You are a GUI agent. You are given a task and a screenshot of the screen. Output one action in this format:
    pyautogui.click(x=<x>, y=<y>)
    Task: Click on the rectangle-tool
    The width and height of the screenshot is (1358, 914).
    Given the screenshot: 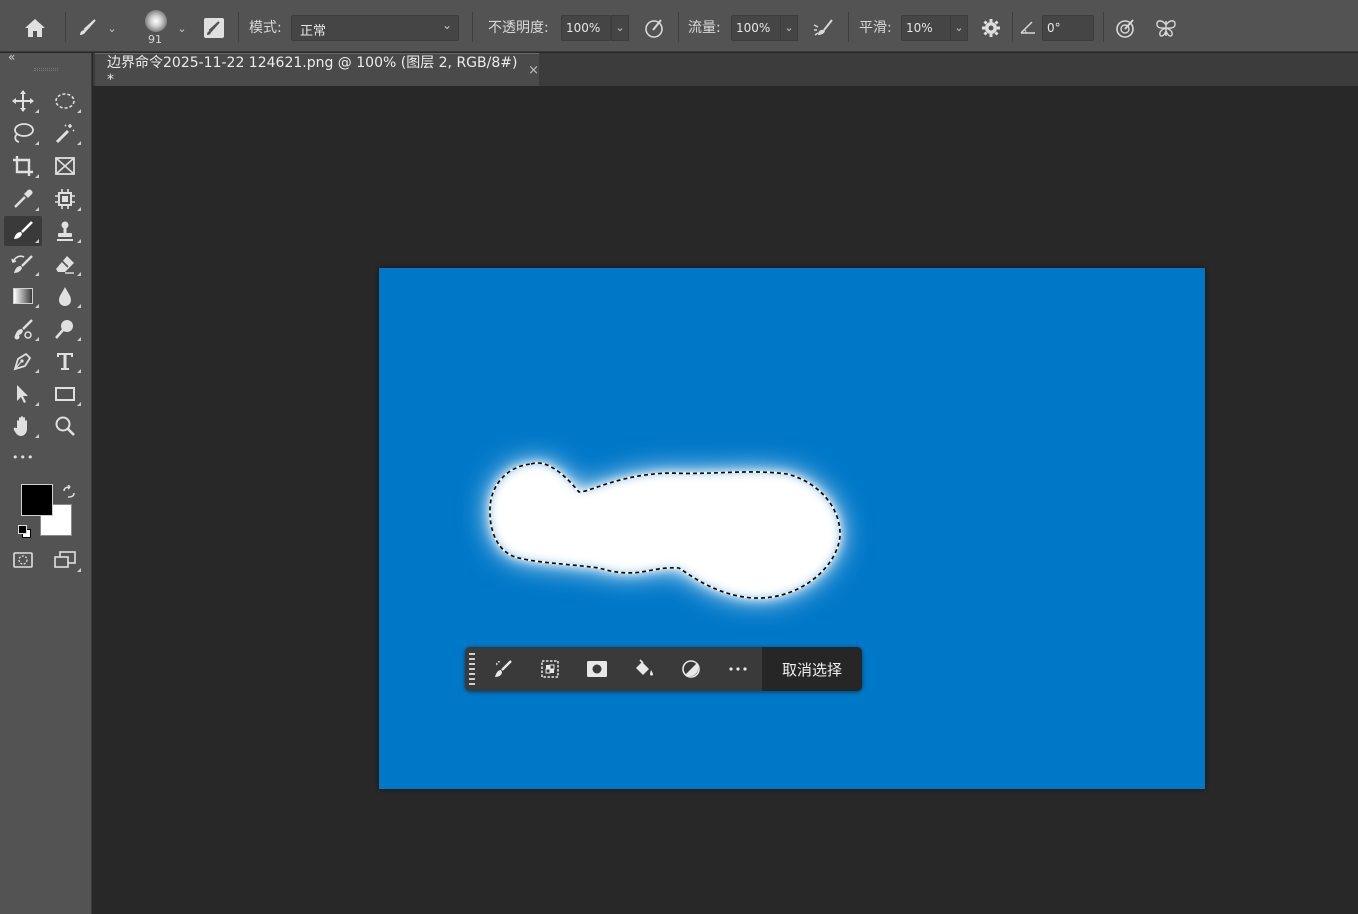 What is the action you would take?
    pyautogui.click(x=65, y=394)
    